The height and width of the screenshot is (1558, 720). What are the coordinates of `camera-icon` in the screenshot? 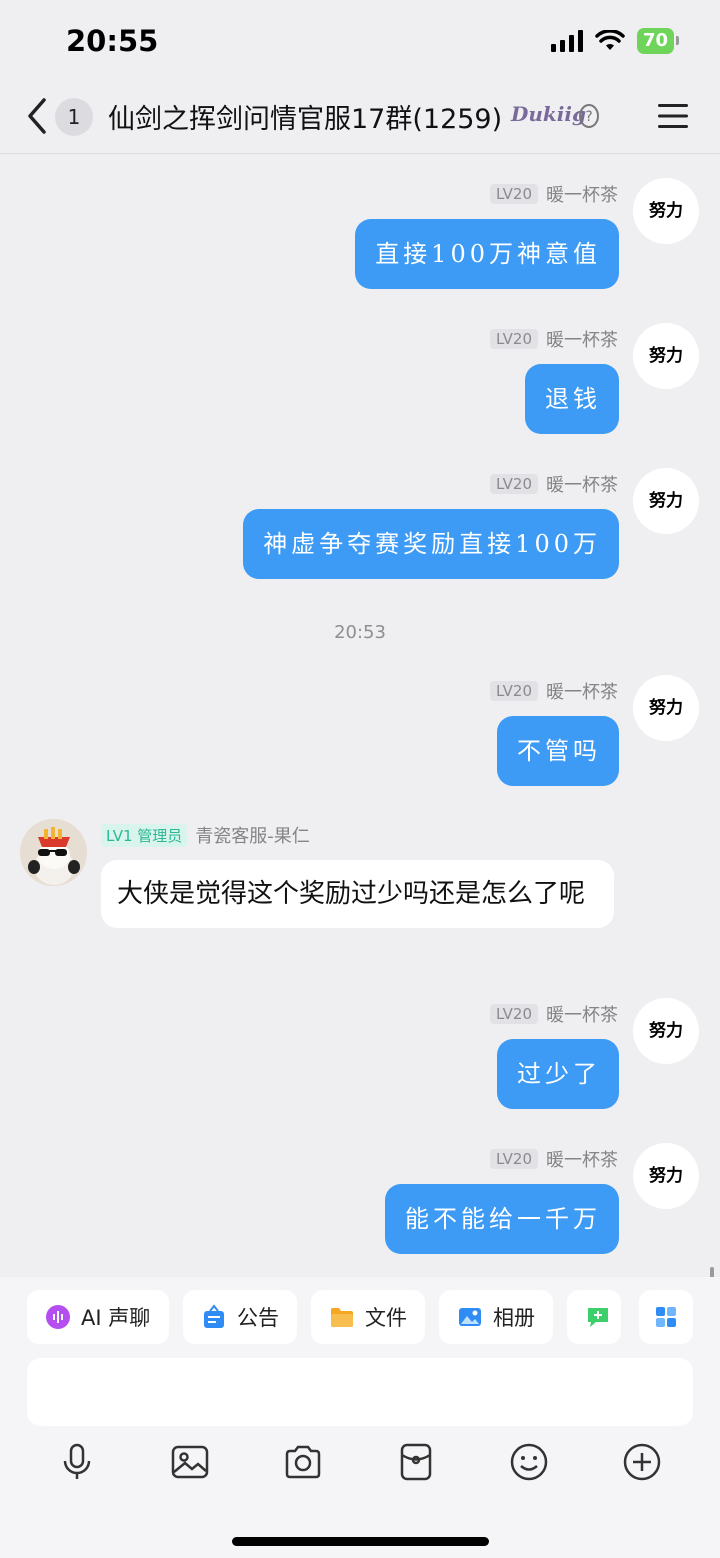 It's located at (303, 1462).